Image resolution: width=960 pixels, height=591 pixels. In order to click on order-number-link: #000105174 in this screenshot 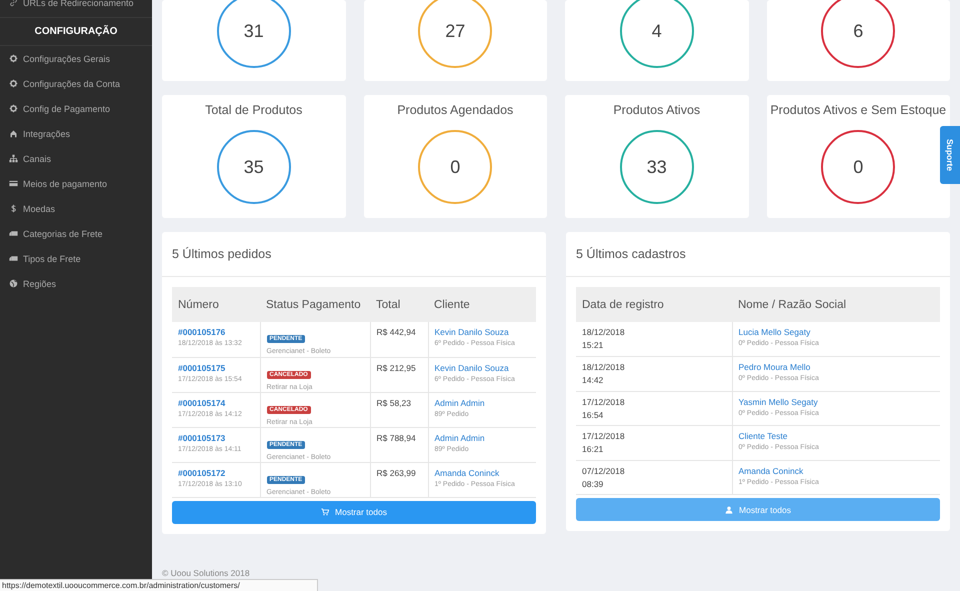, I will do `click(216, 403)`.